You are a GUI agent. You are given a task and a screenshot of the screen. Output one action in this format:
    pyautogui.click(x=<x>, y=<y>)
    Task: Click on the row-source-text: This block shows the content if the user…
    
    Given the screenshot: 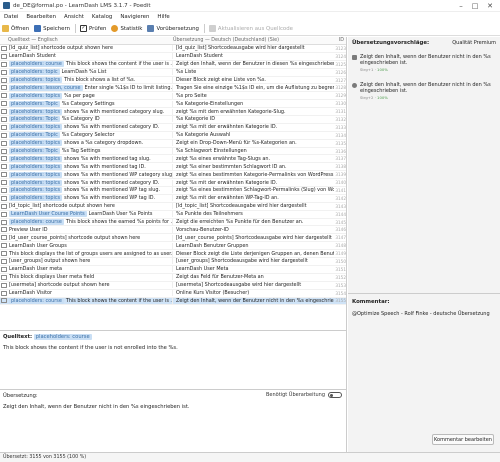 What is the action you would take?
    pyautogui.click(x=118, y=64)
    